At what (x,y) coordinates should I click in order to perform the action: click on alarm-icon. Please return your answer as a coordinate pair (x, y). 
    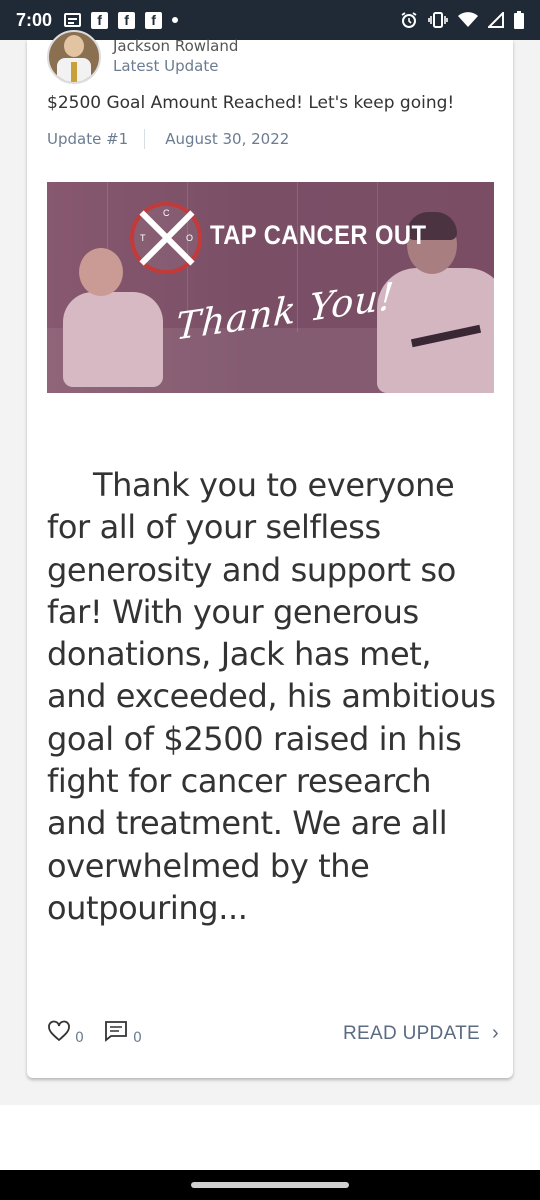
    Looking at the image, I should click on (409, 20).